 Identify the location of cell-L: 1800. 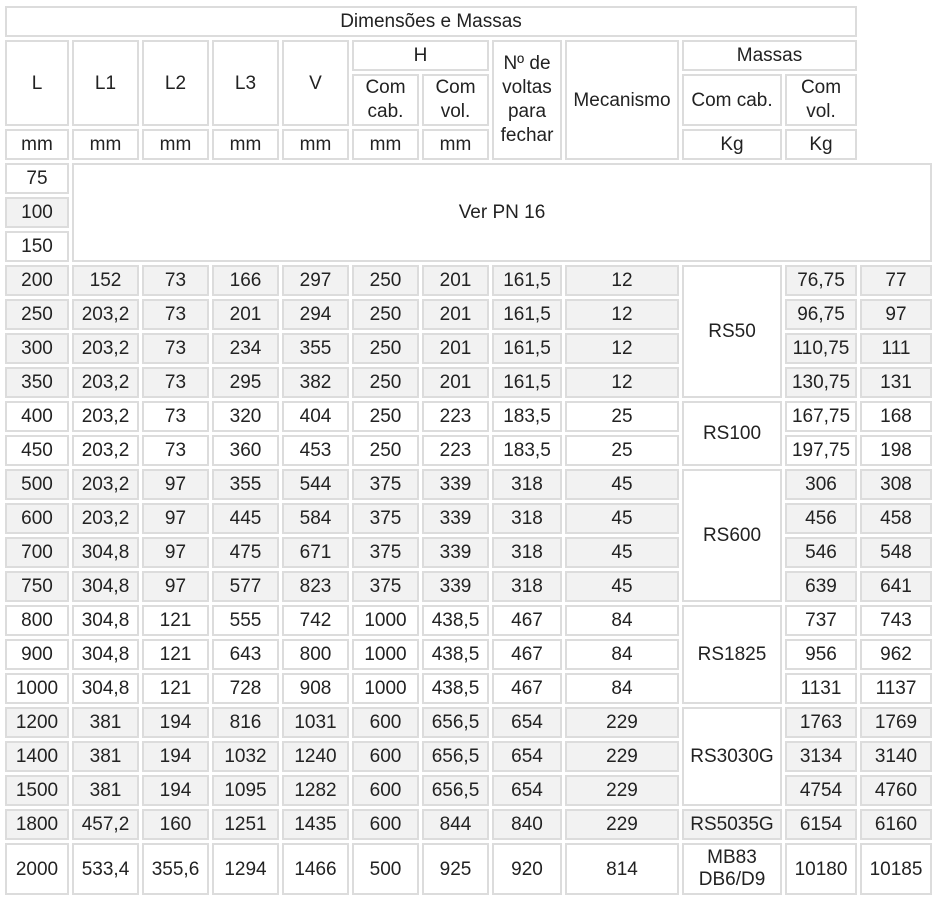
(37, 824).